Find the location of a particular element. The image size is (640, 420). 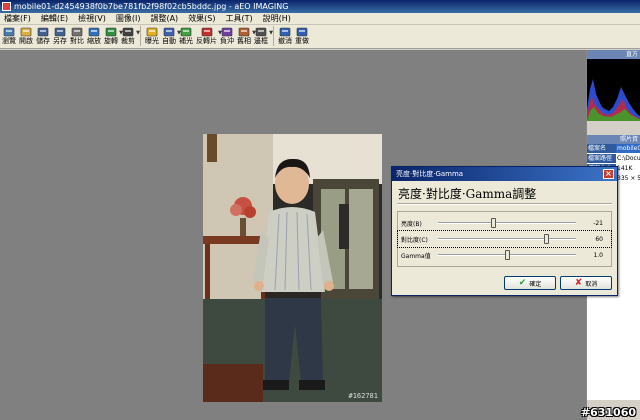

histogram-header: 直方 is located at coordinates (613, 54).